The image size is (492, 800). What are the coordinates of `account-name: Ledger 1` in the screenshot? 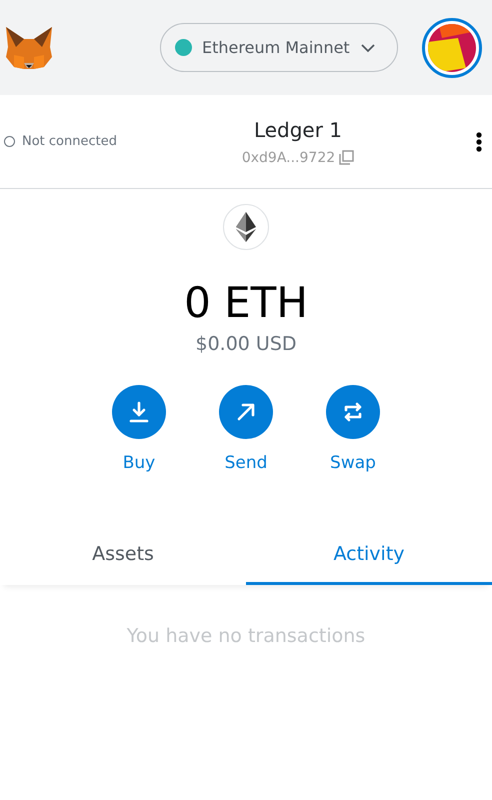 It's located at (298, 130).